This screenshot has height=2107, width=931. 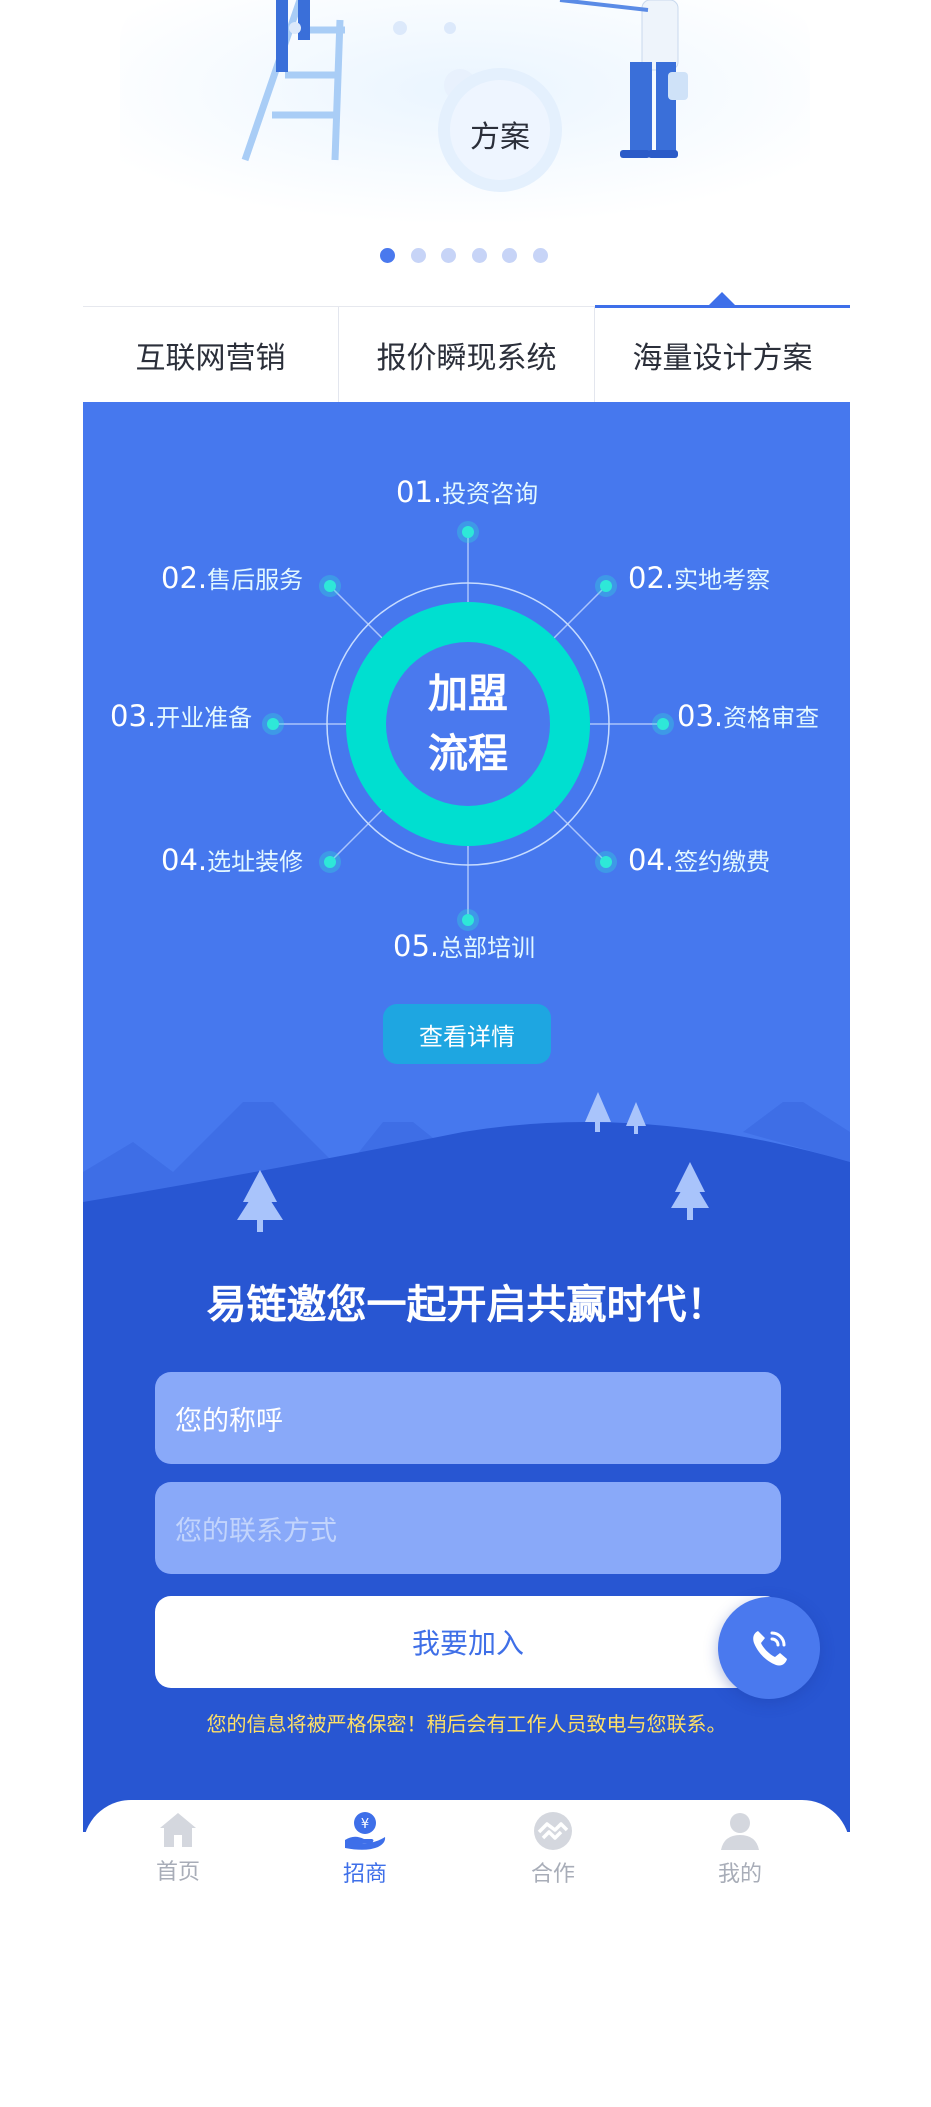 What do you see at coordinates (470, 255) in the screenshot?
I see `carousel-dots` at bounding box center [470, 255].